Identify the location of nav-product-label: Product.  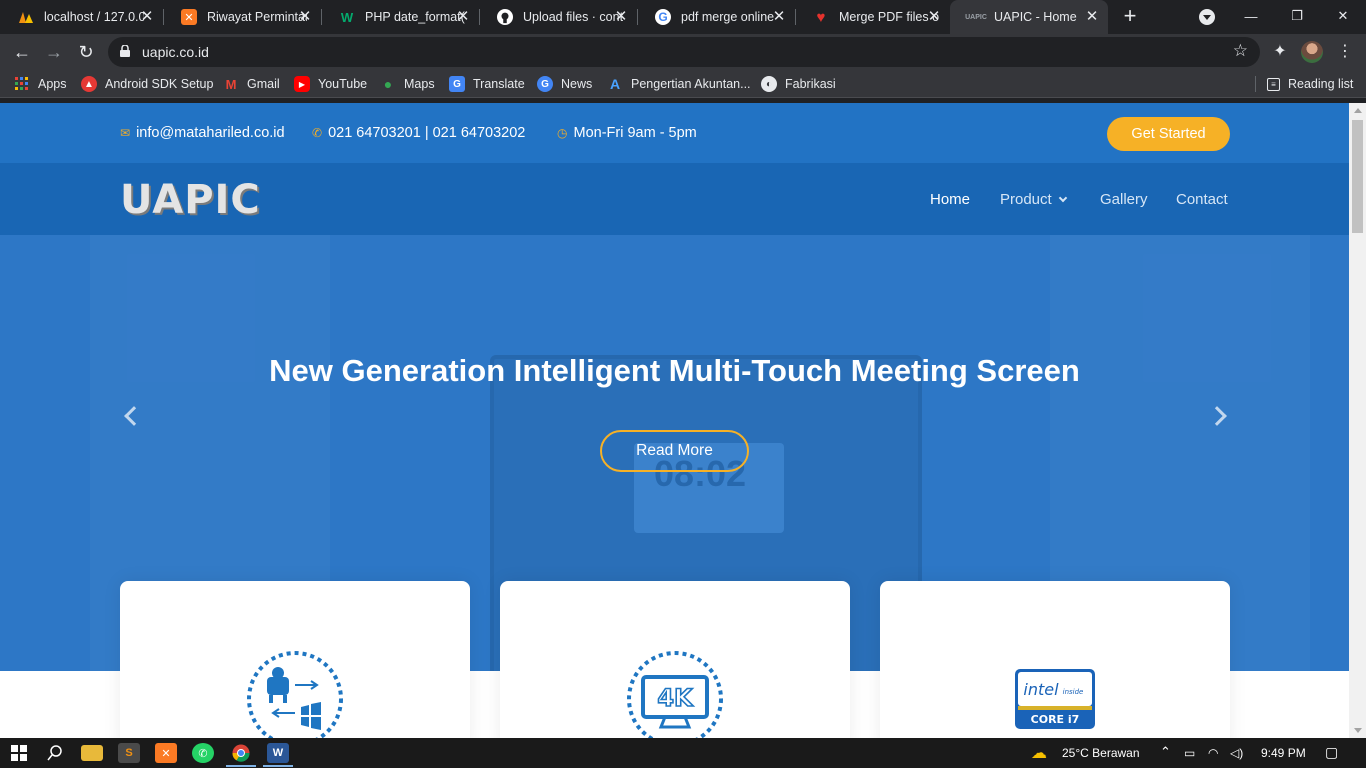
(1026, 199).